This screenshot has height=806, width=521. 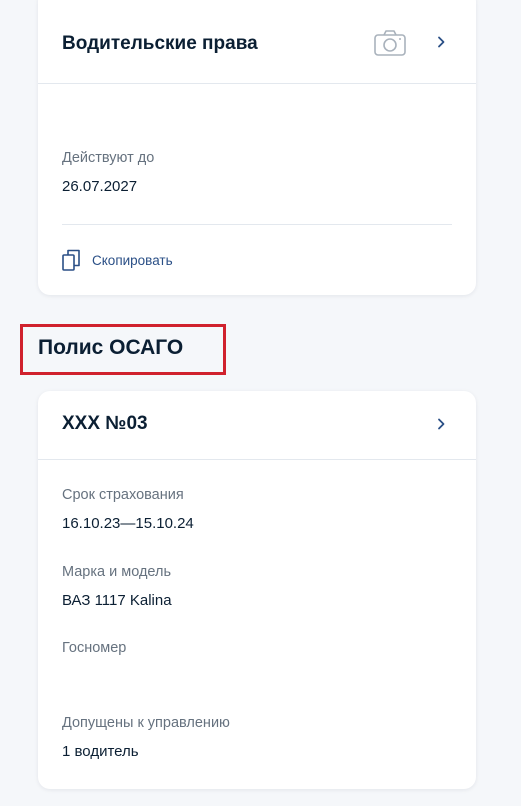 What do you see at coordinates (160, 43) in the screenshot?
I see `drivers-license-title: Водительские права` at bounding box center [160, 43].